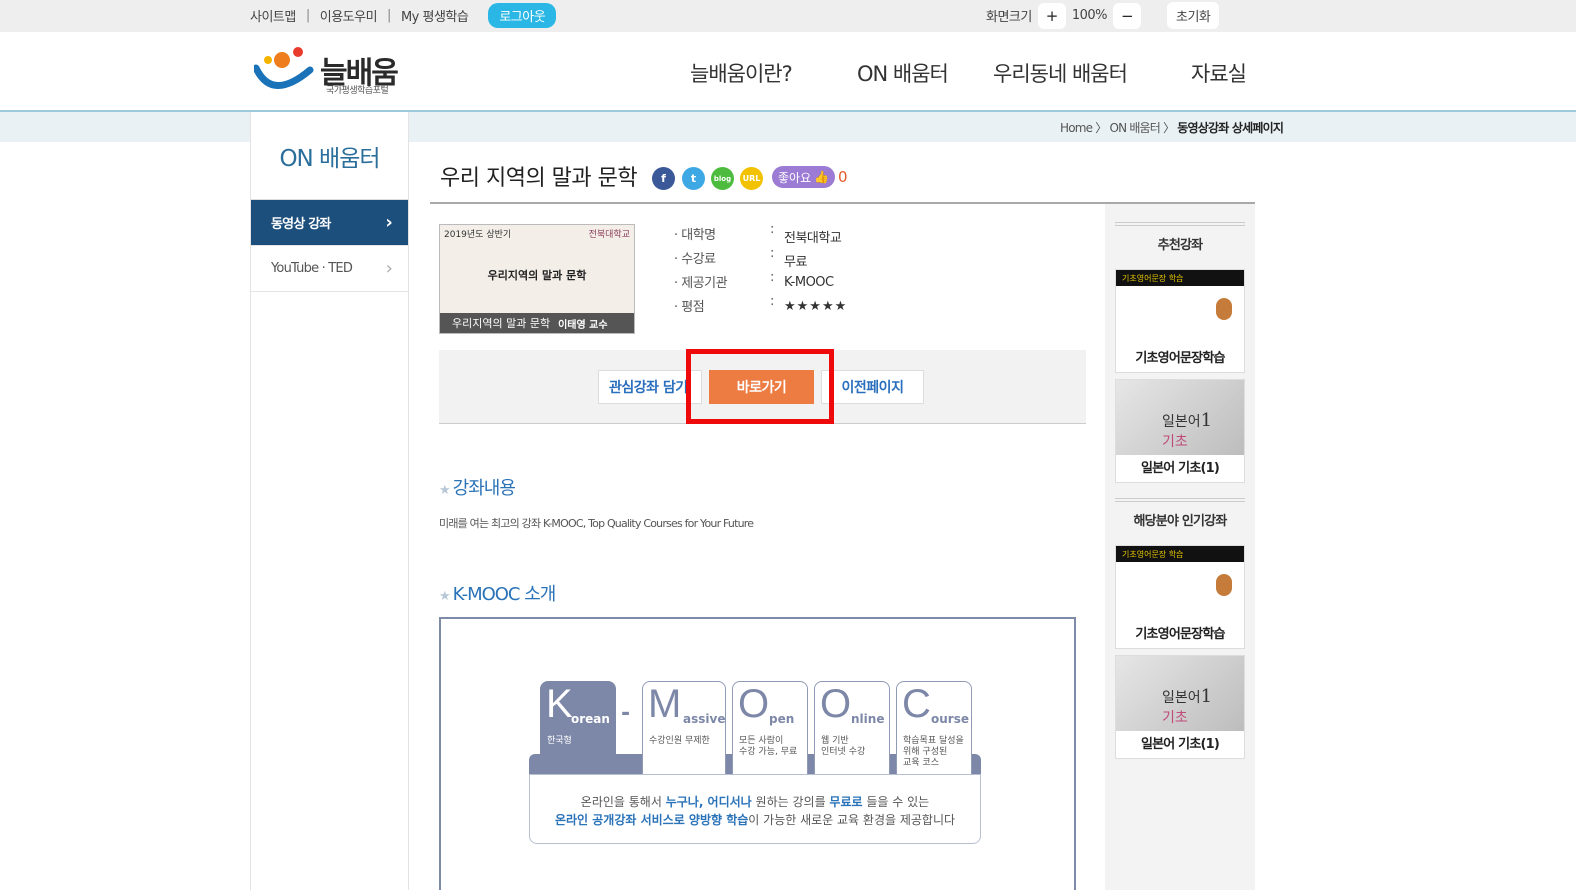 This screenshot has height=890, width=1576. What do you see at coordinates (497, 594) in the screenshot?
I see `section-heading-kmooc: ★ K-MOOC 소개` at bounding box center [497, 594].